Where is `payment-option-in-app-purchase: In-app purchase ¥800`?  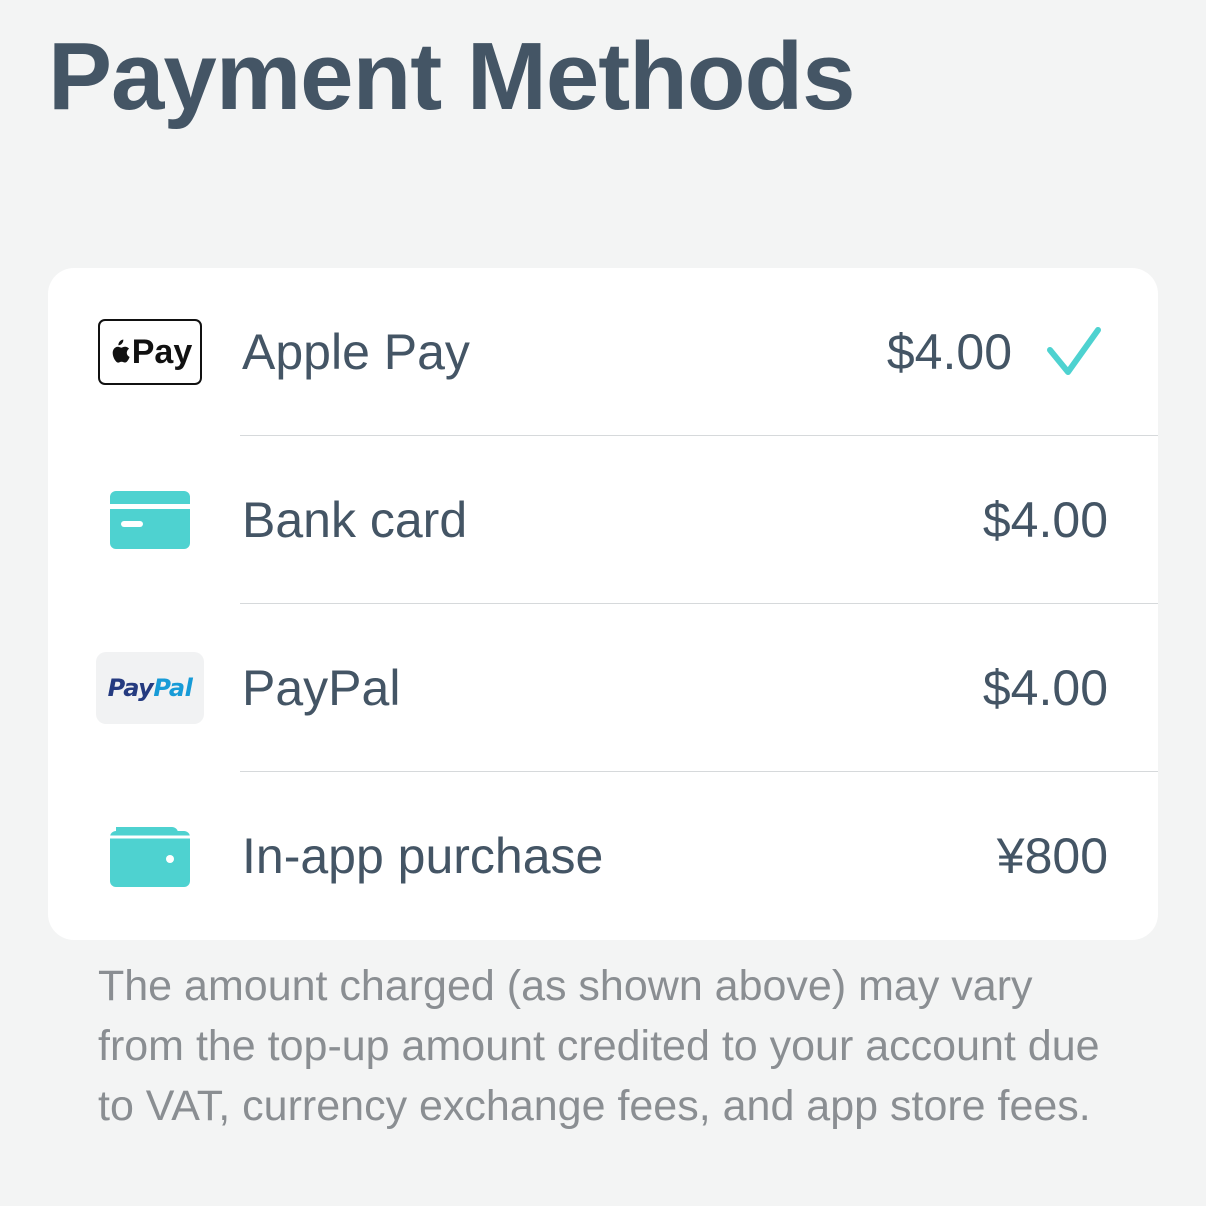 payment-option-in-app-purchase: In-app purchase ¥800 is located at coordinates (603, 856).